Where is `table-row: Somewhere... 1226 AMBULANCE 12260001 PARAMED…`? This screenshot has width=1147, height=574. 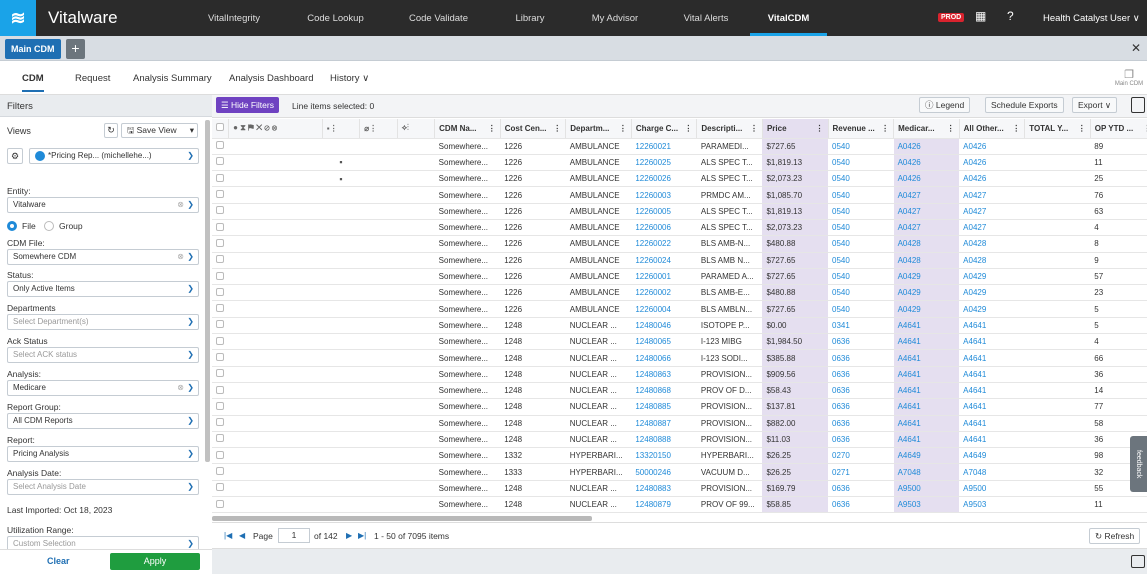 table-row: Somewhere... 1226 AMBULANCE 12260001 PARAMED… is located at coordinates (679, 277).